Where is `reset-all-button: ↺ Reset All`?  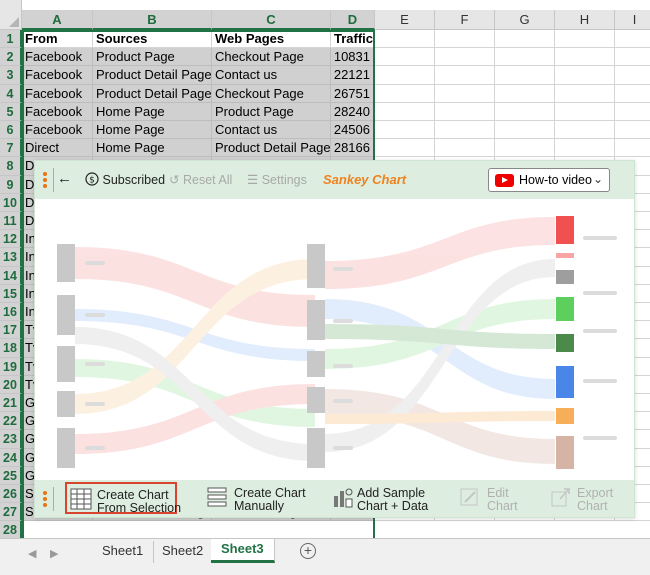 reset-all-button: ↺ Reset All is located at coordinates (200, 179).